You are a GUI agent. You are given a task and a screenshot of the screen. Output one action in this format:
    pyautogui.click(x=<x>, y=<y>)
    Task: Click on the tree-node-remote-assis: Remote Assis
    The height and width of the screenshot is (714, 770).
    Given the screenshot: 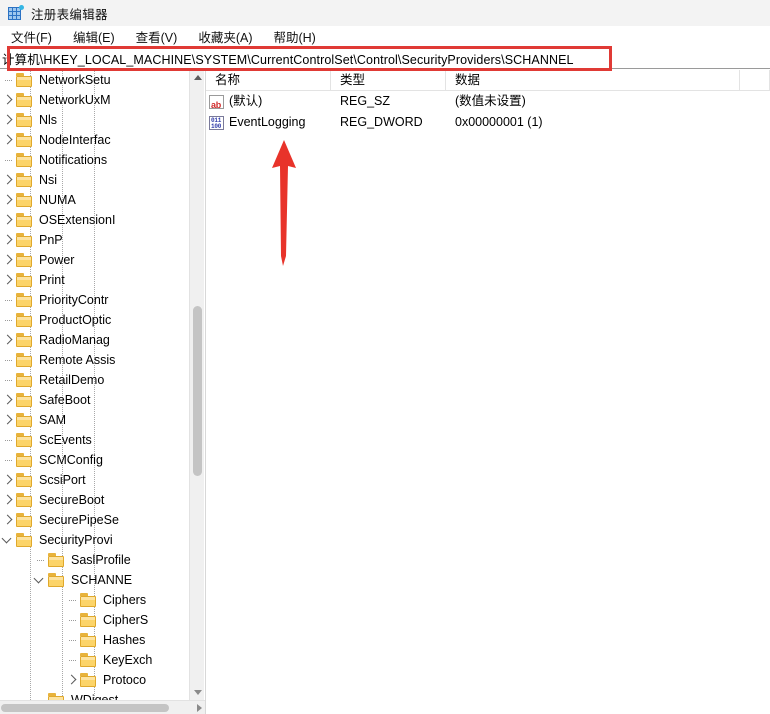 What is the action you would take?
    pyautogui.click(x=95, y=360)
    